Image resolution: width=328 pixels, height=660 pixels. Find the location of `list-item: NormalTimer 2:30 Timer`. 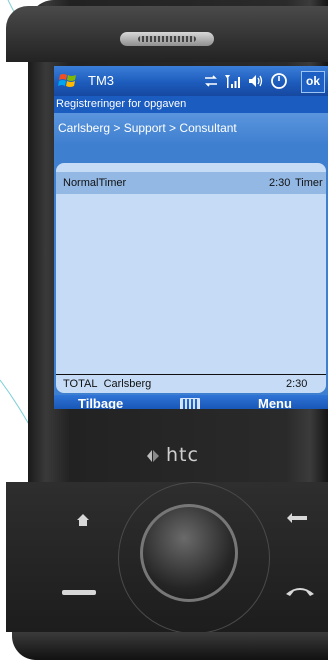

list-item: NormalTimer 2:30 Timer is located at coordinates (191, 183).